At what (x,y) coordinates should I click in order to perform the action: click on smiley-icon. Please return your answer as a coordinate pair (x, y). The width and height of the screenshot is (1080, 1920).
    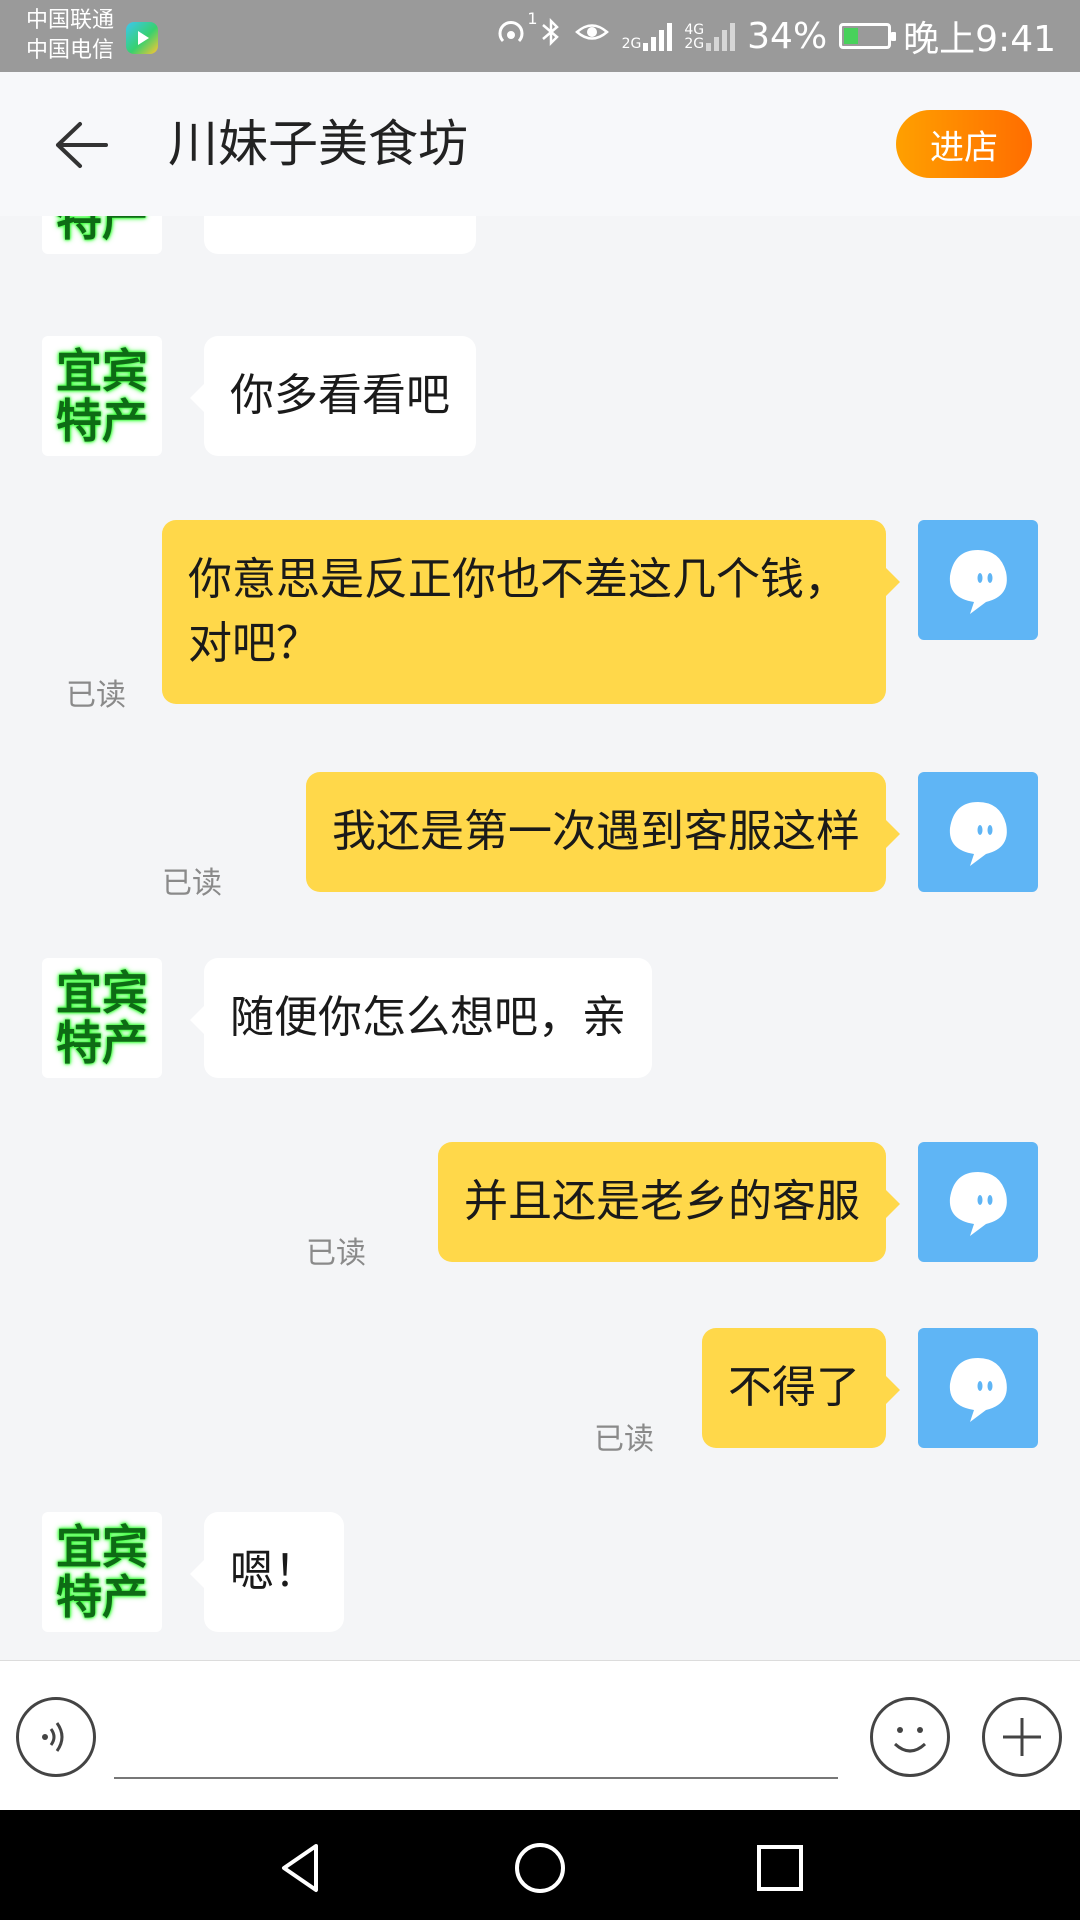
    Looking at the image, I should click on (910, 1740).